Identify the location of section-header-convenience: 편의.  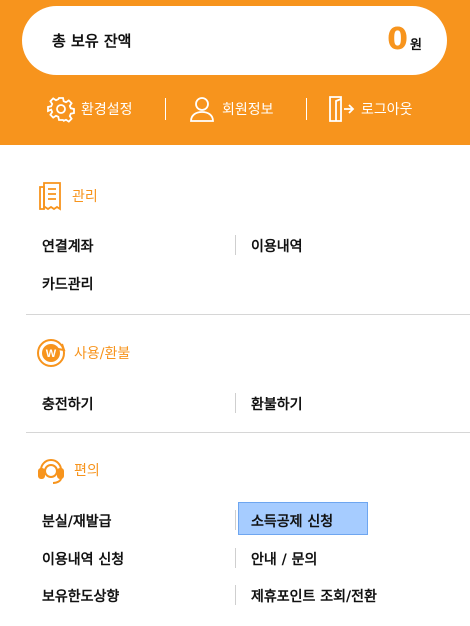
(68, 470).